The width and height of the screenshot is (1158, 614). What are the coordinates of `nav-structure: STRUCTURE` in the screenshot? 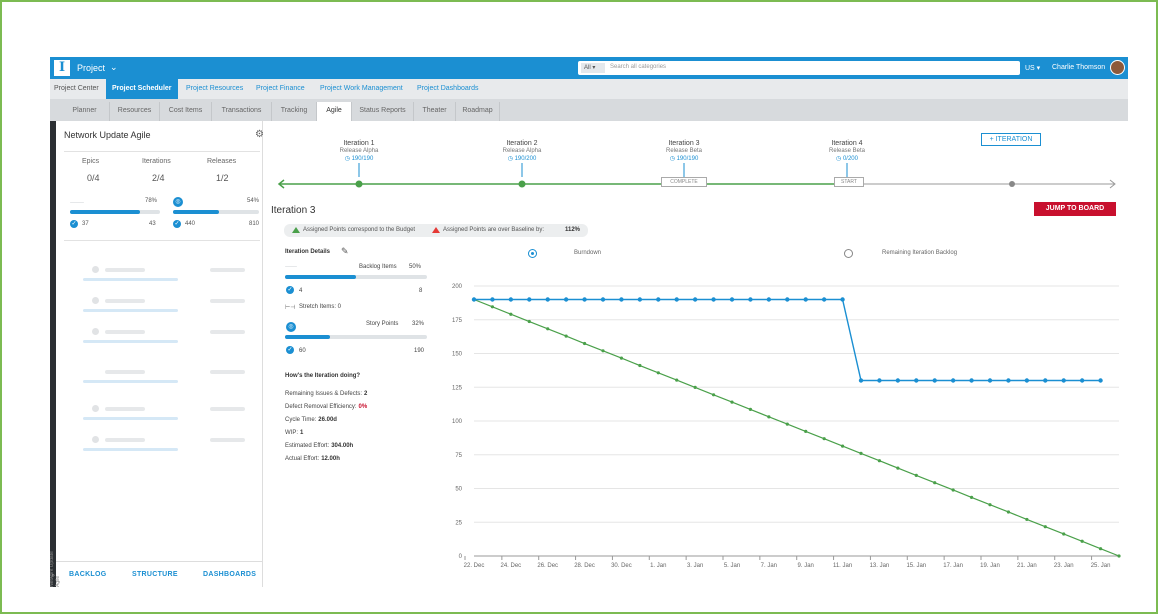 It's located at (155, 574).